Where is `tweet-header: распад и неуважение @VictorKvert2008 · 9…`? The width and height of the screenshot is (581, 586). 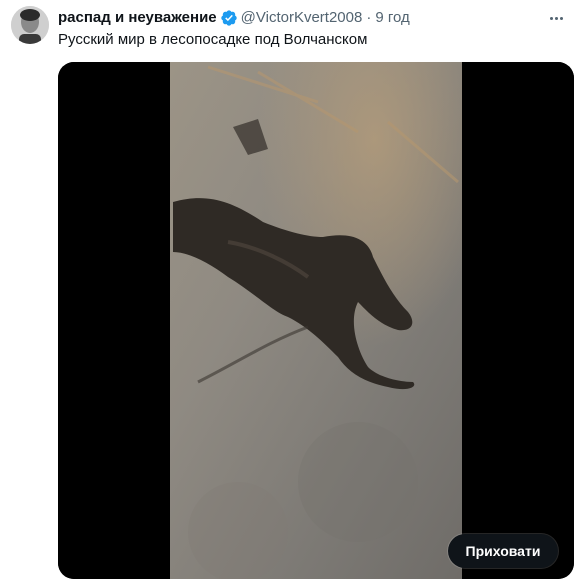
tweet-header: распад и неуважение @VictorKvert2008 · 9… is located at coordinates (234, 18).